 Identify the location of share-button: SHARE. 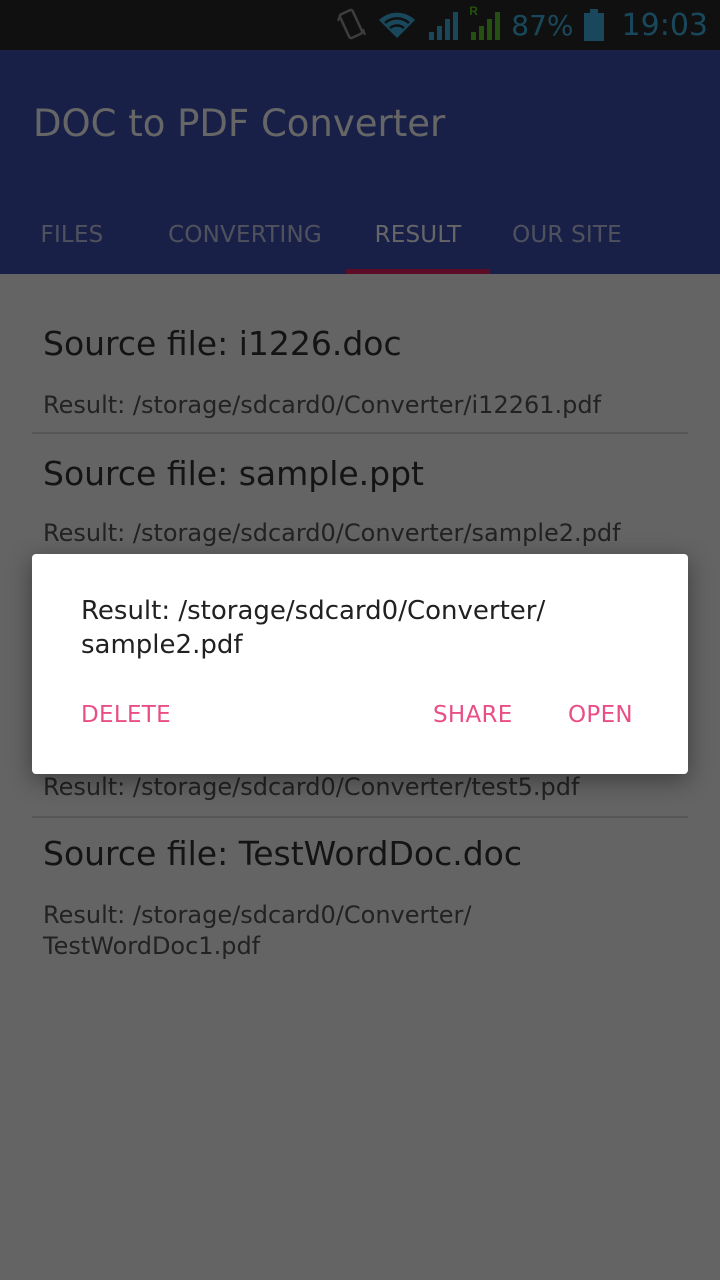
(473, 715).